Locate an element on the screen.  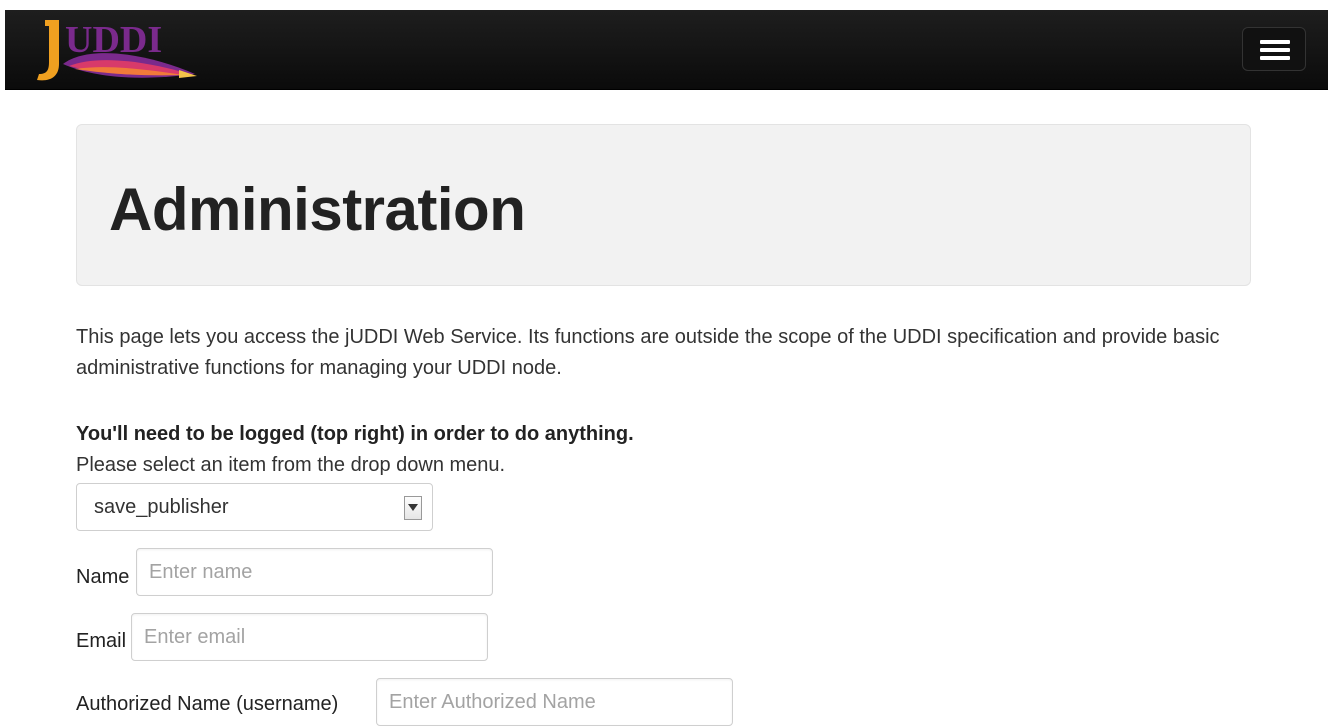
action-select: save_publisher is located at coordinates (254, 507).